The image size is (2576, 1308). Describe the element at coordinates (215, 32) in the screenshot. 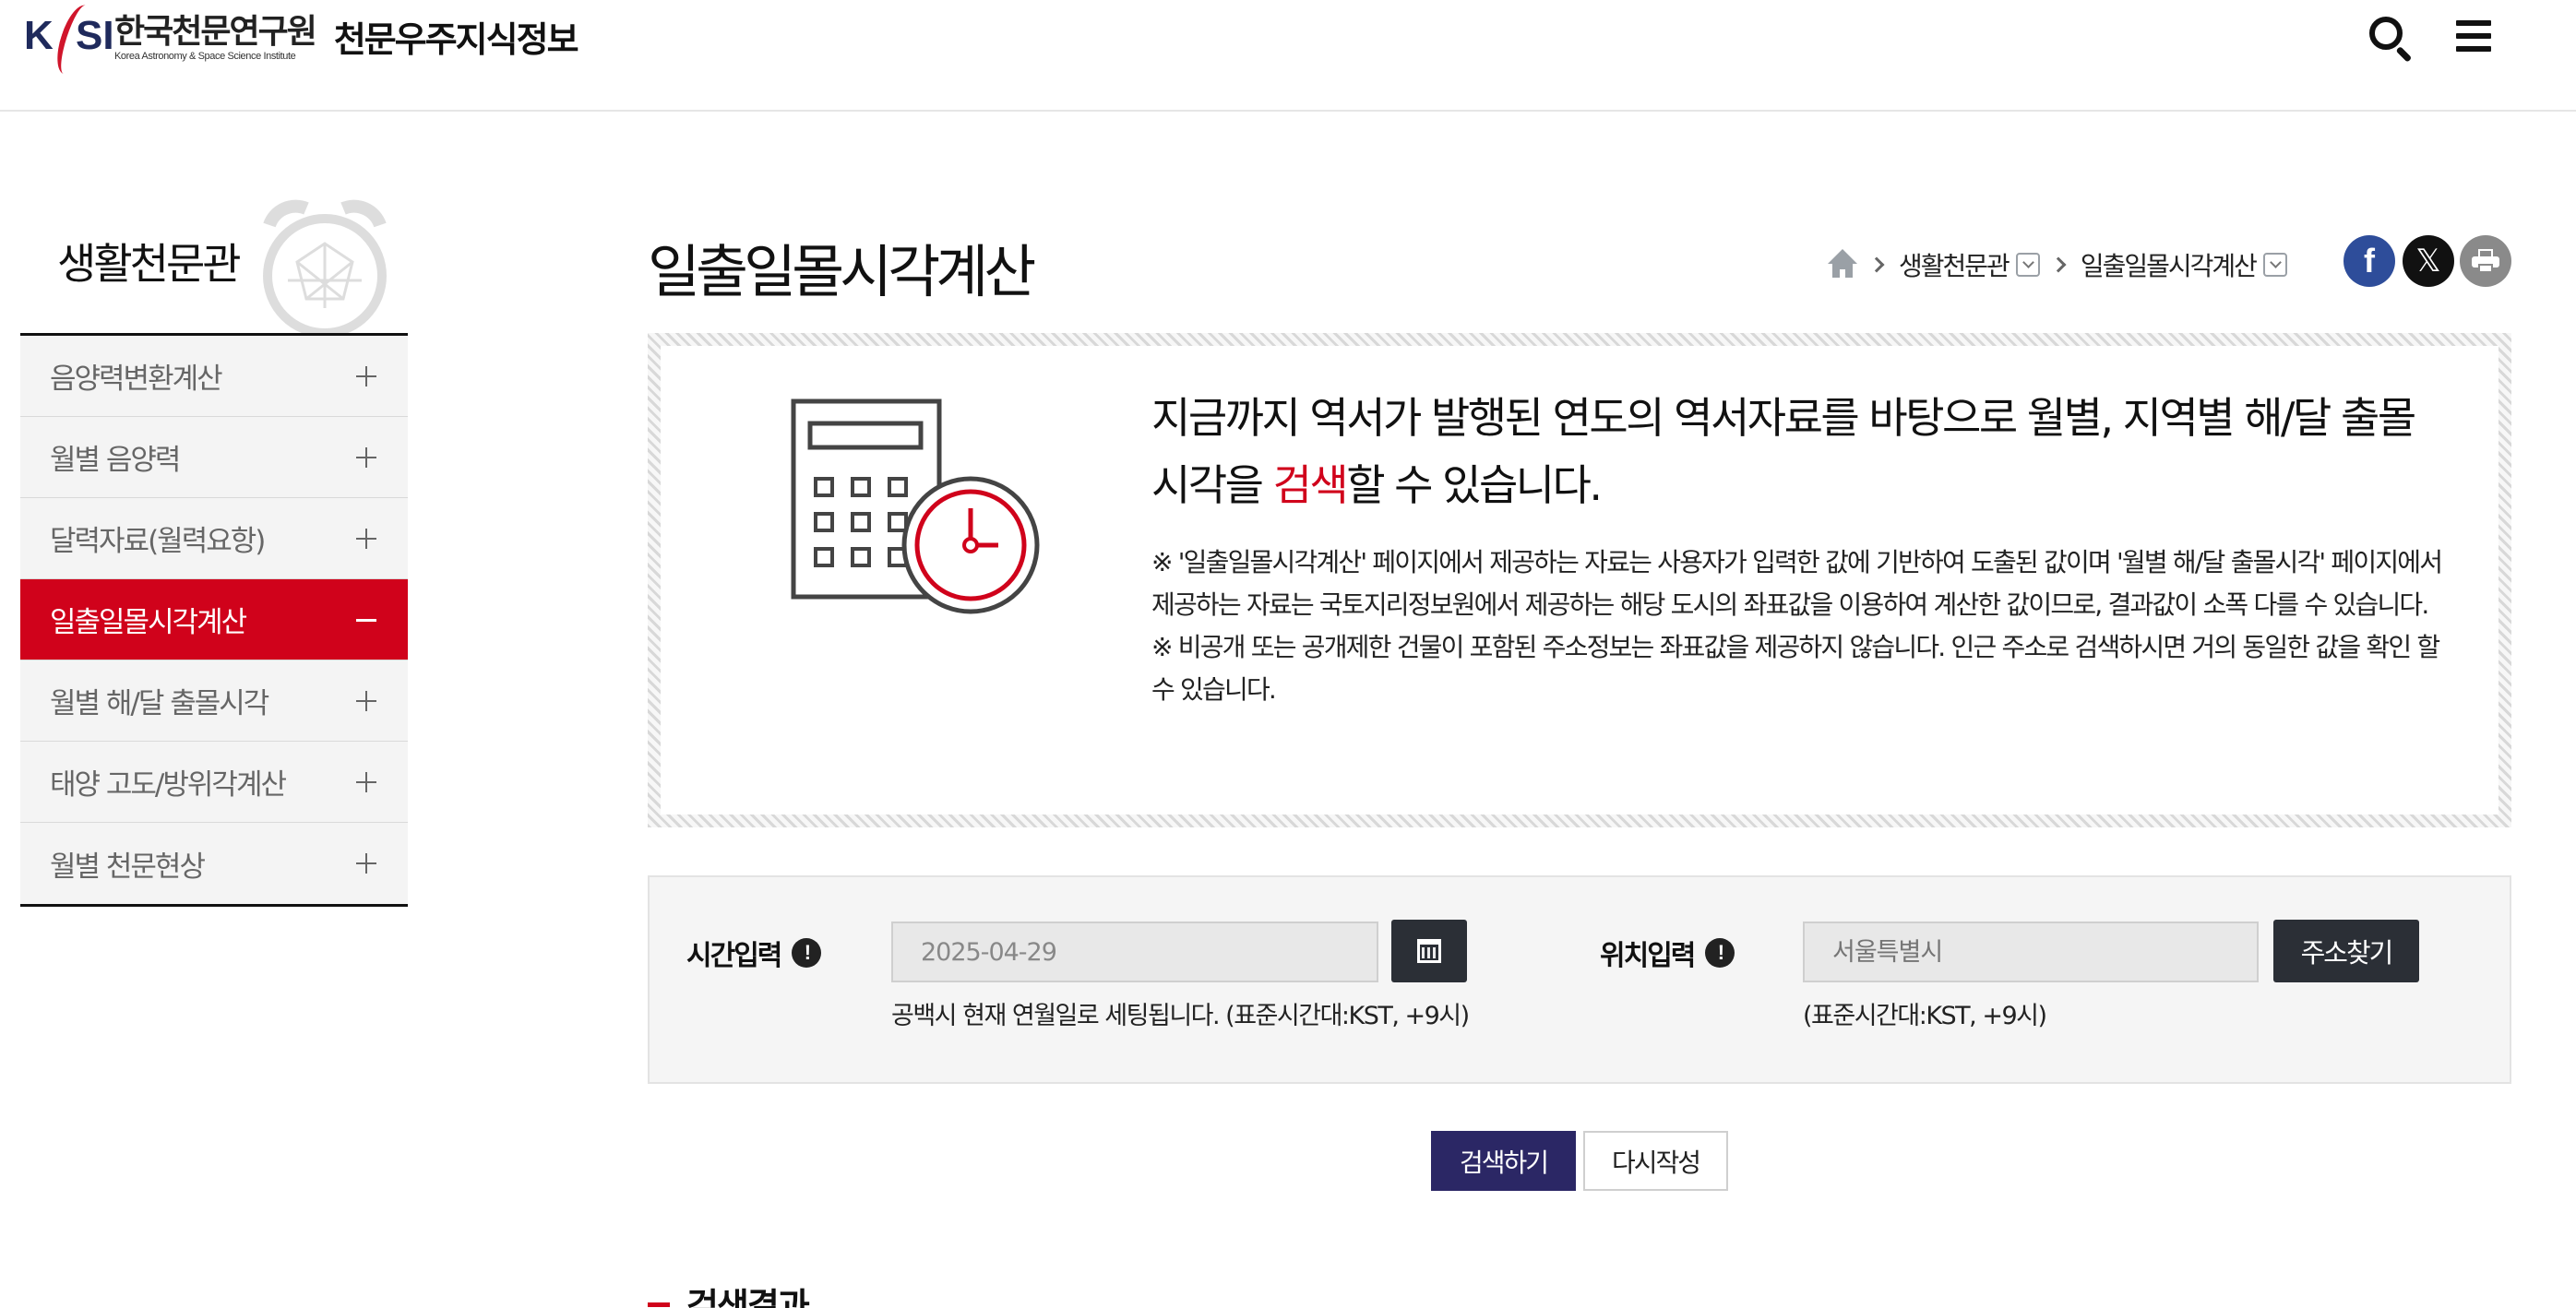

I see `org-name: 한국천문연구원` at that location.